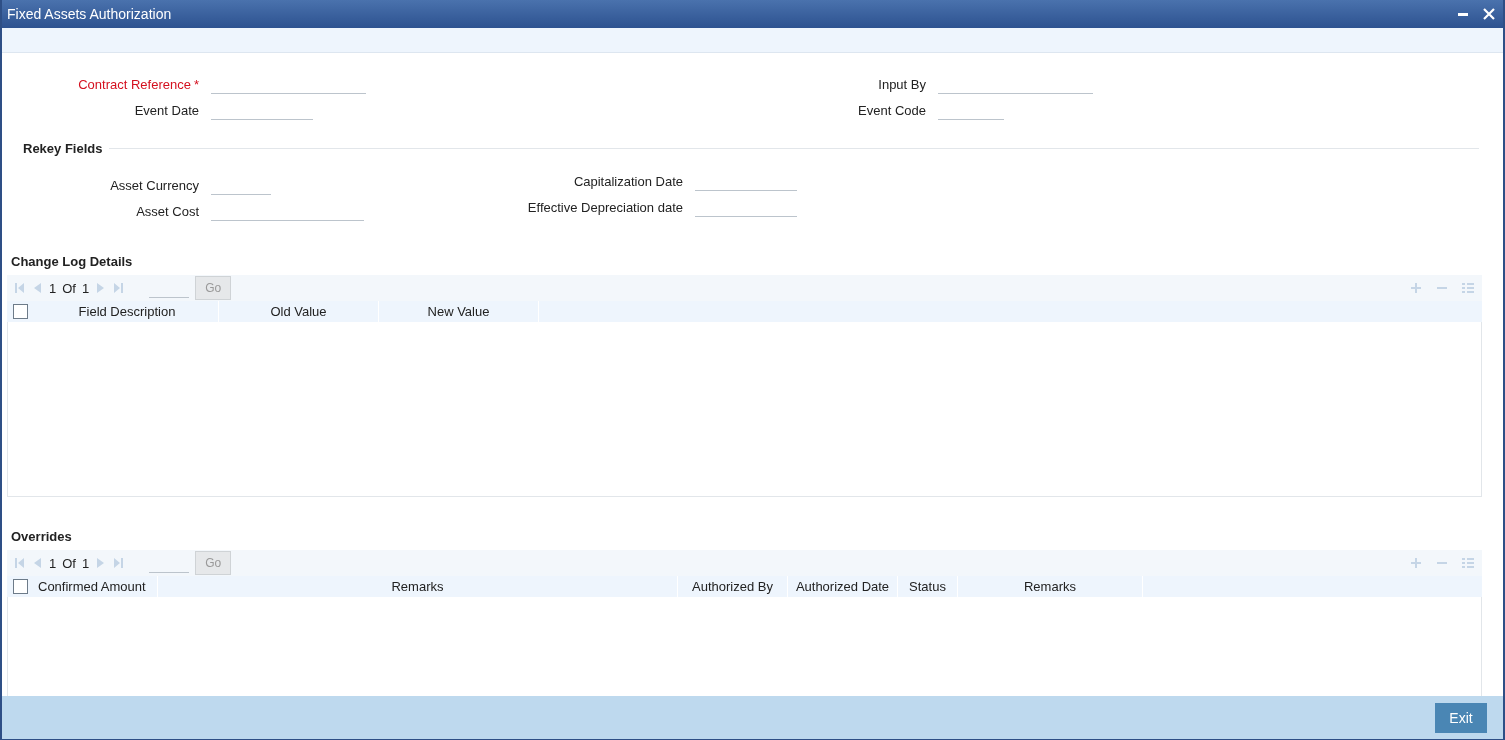 The height and width of the screenshot is (740, 1505). I want to click on field-label: Capitalization Date, so click(628, 181).